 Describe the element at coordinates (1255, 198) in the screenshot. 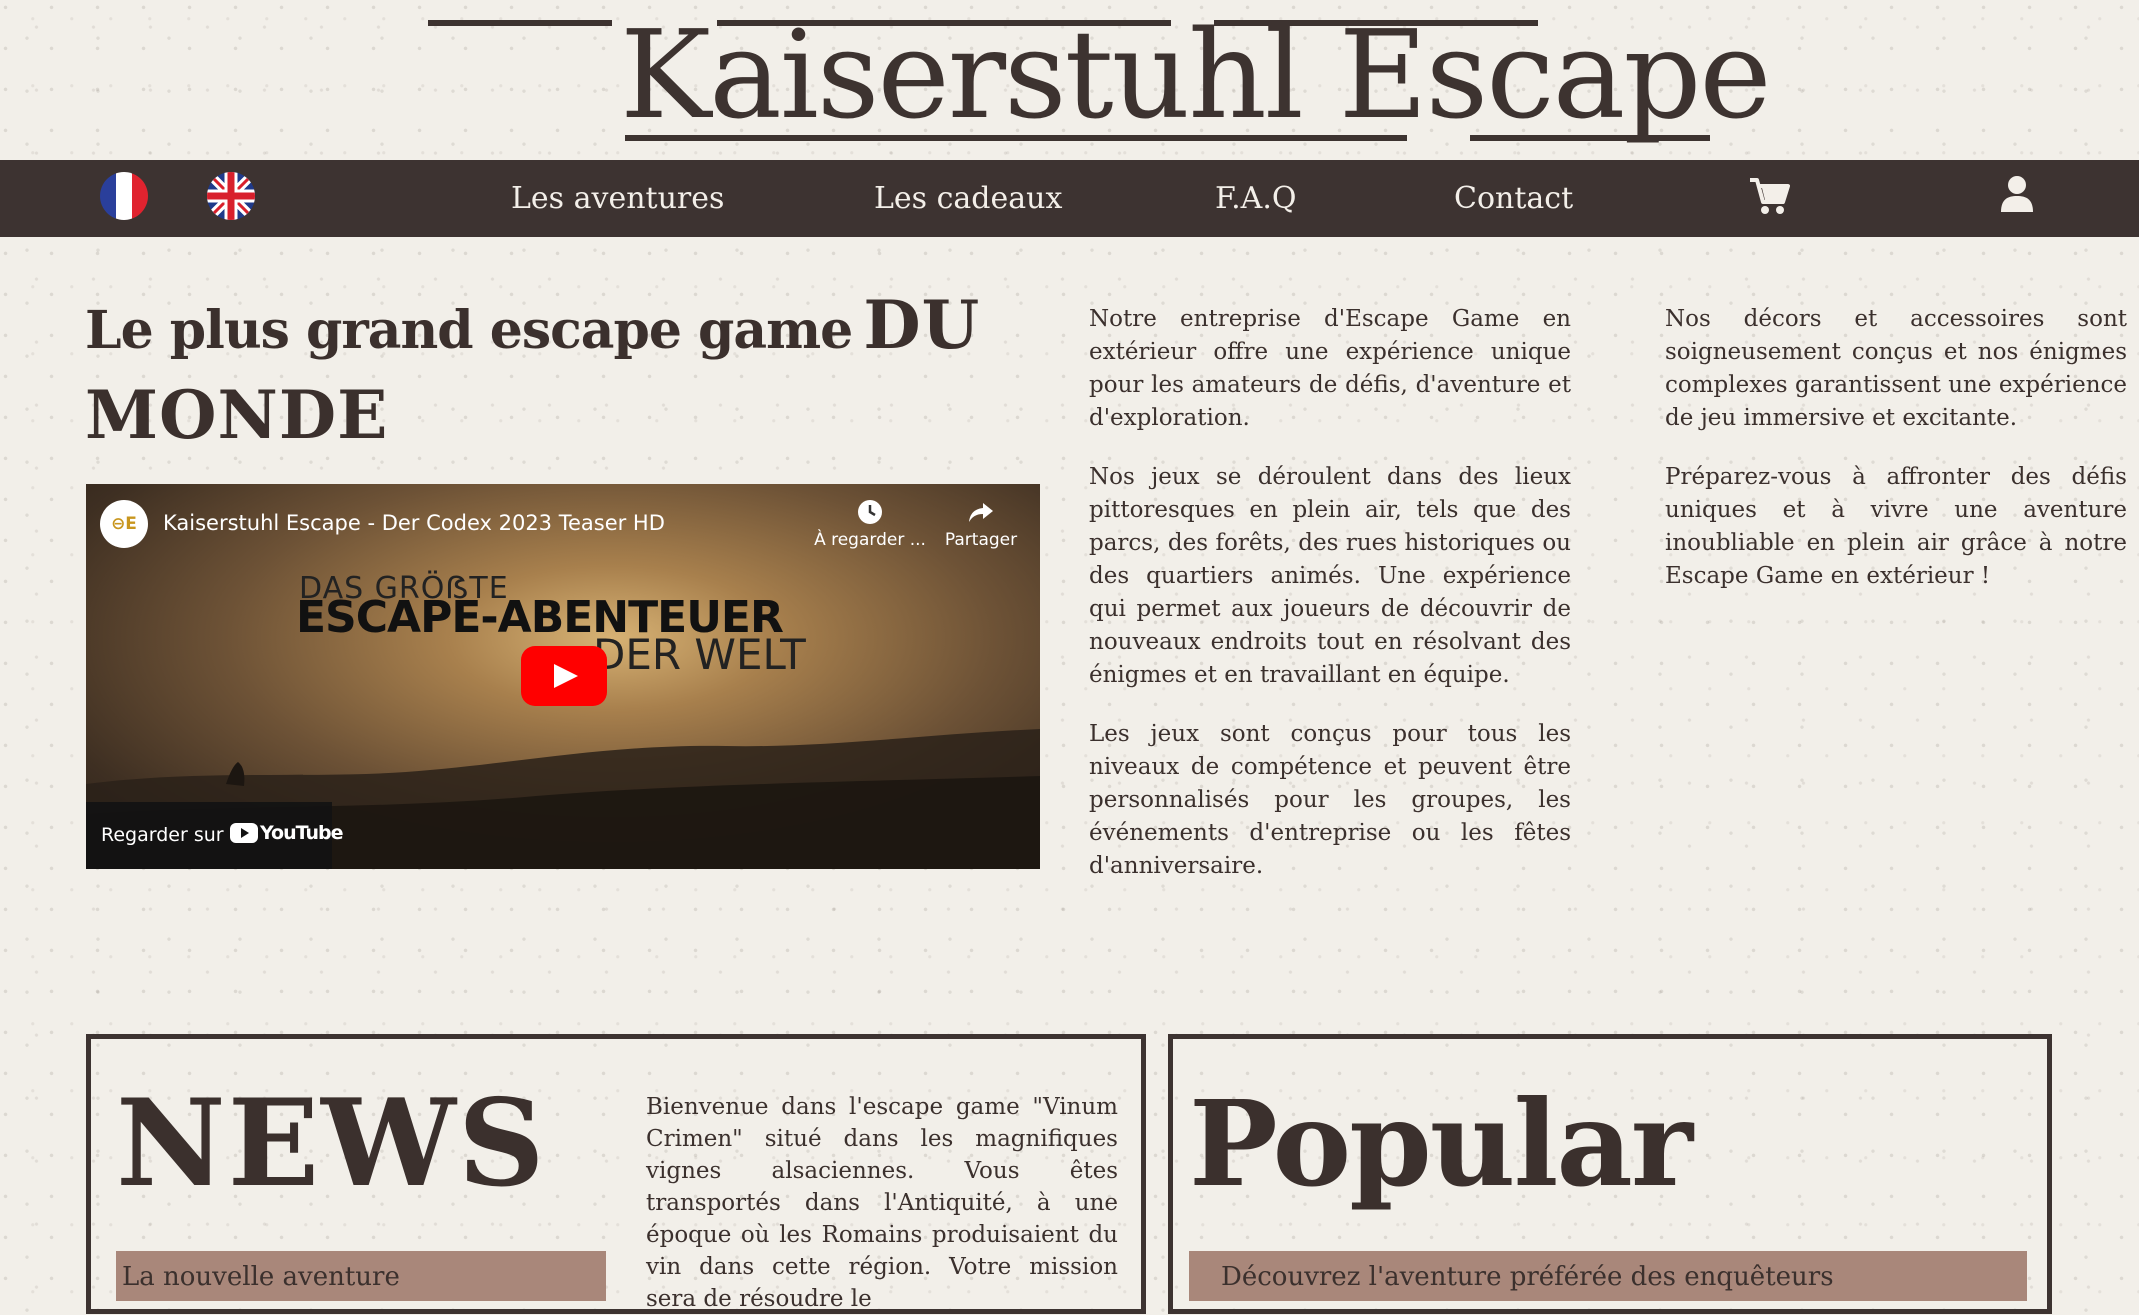

I see `nav-link-faq: F.A.Q` at that location.